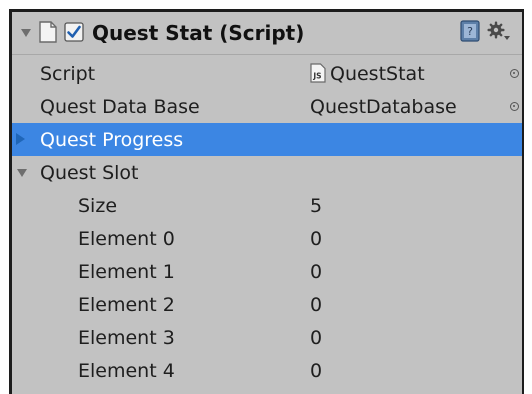 This screenshot has height=394, width=532. I want to click on array-element-row: Element 1 0, so click(267, 271).